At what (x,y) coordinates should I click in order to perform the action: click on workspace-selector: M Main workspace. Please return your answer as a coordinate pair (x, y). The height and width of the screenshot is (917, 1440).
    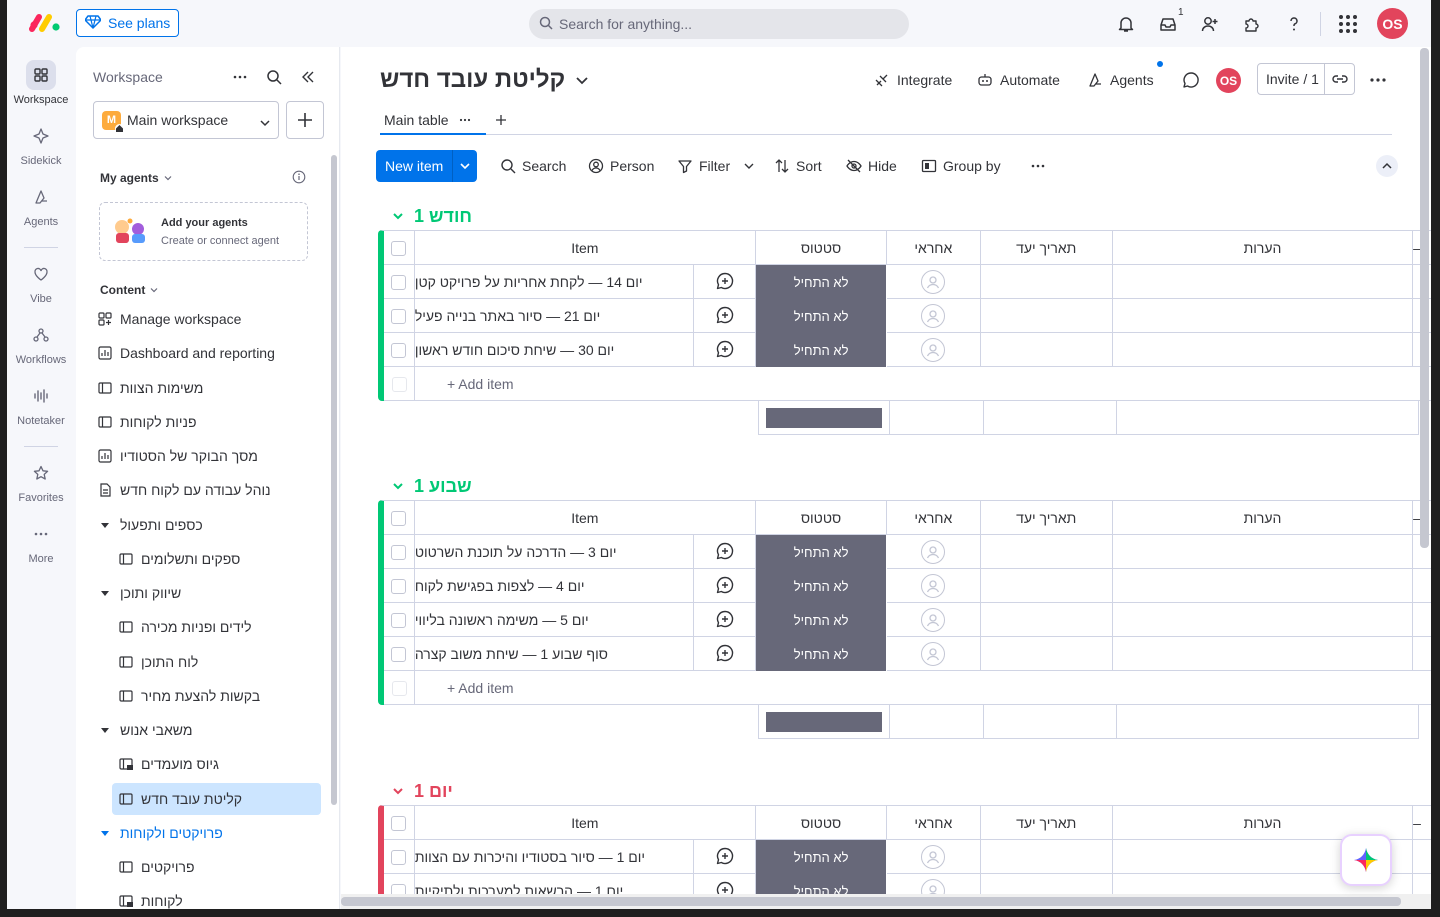
    Looking at the image, I should click on (186, 120).